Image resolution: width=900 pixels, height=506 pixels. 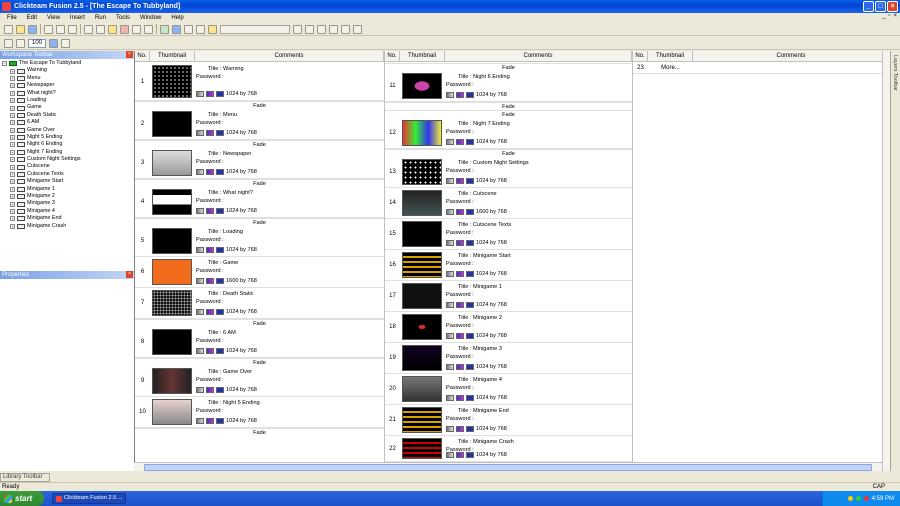 I want to click on menu-insert: Insert, so click(x=77, y=18).